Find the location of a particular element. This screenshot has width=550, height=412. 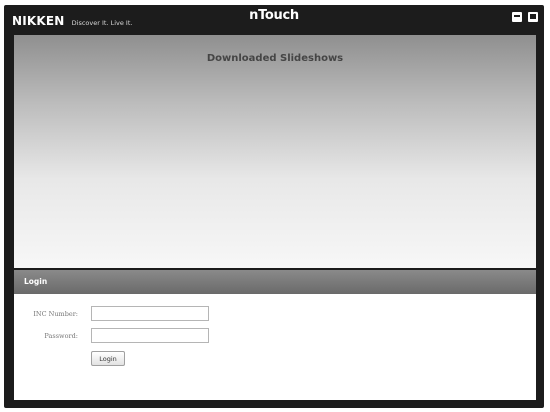

app-title: nTouch is located at coordinates (274, 15).